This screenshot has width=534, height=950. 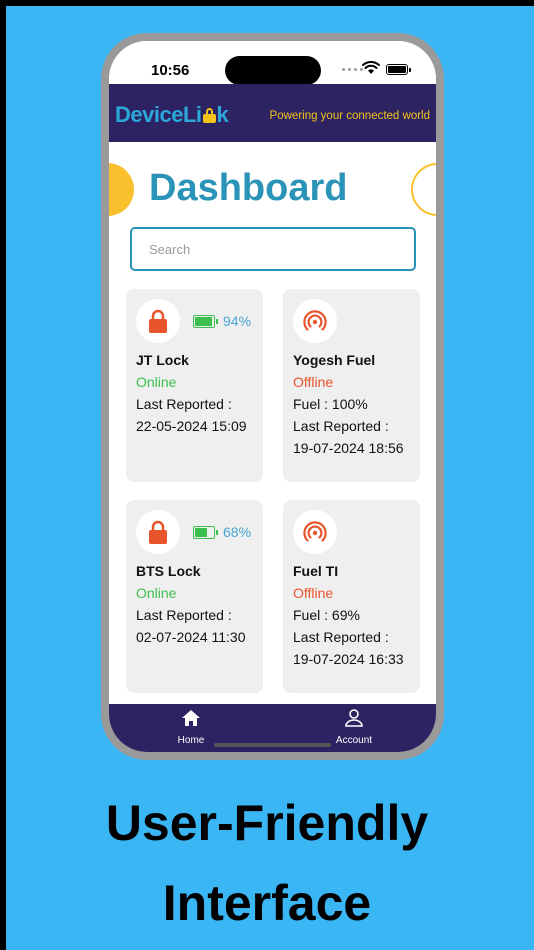 I want to click on device-name: Fuel TI, so click(x=316, y=571).